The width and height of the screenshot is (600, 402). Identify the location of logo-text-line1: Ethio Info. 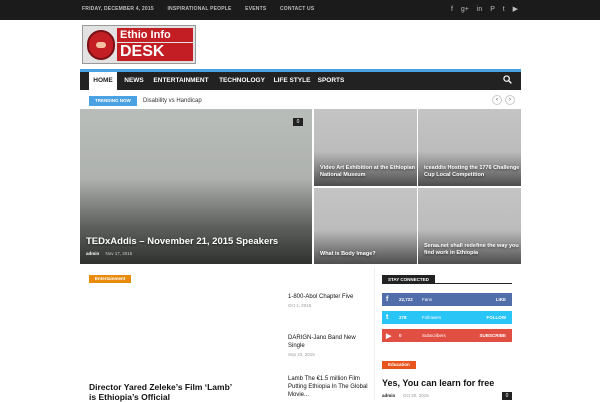
(155, 35).